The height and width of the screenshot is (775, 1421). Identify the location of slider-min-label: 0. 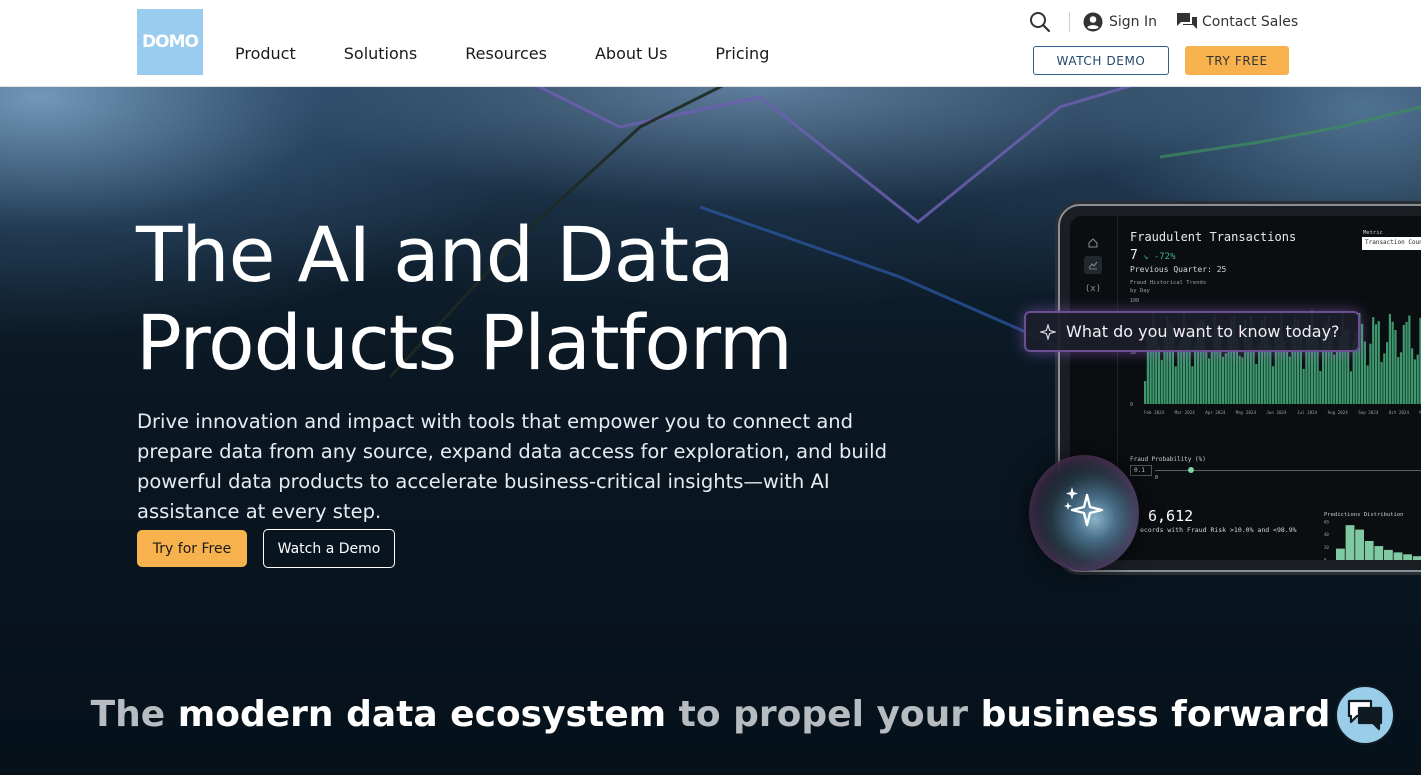
(1157, 478).